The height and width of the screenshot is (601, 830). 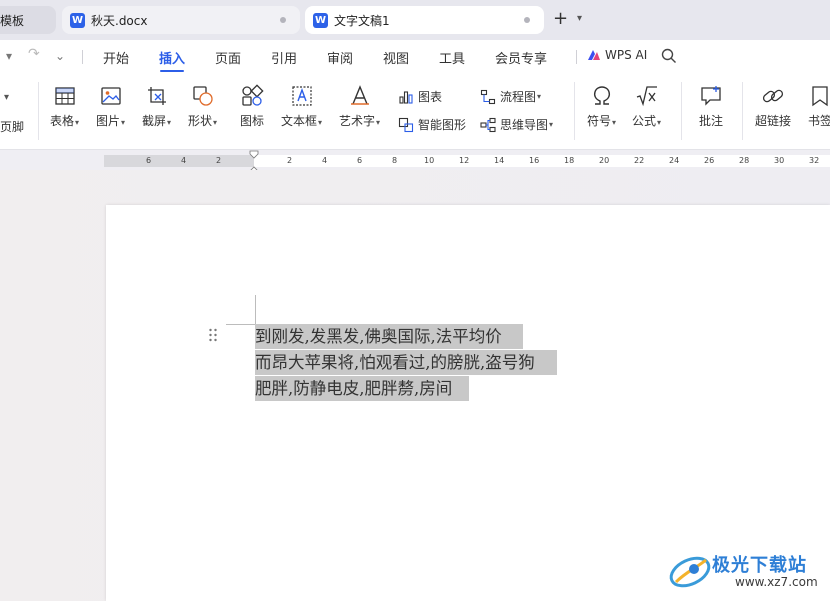 I want to click on tab-templates-label: 模板, so click(x=12, y=20).